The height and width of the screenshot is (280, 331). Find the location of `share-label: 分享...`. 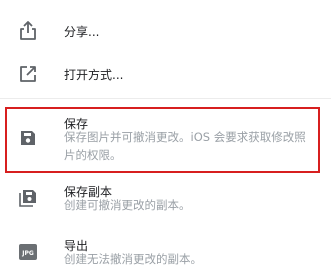

share-label: 分享... is located at coordinates (82, 32).